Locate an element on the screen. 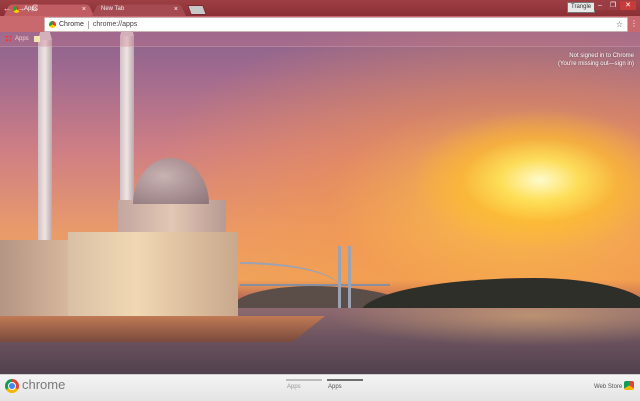 This screenshot has width=640, height=401. star-icon: ☆ is located at coordinates (619, 24).